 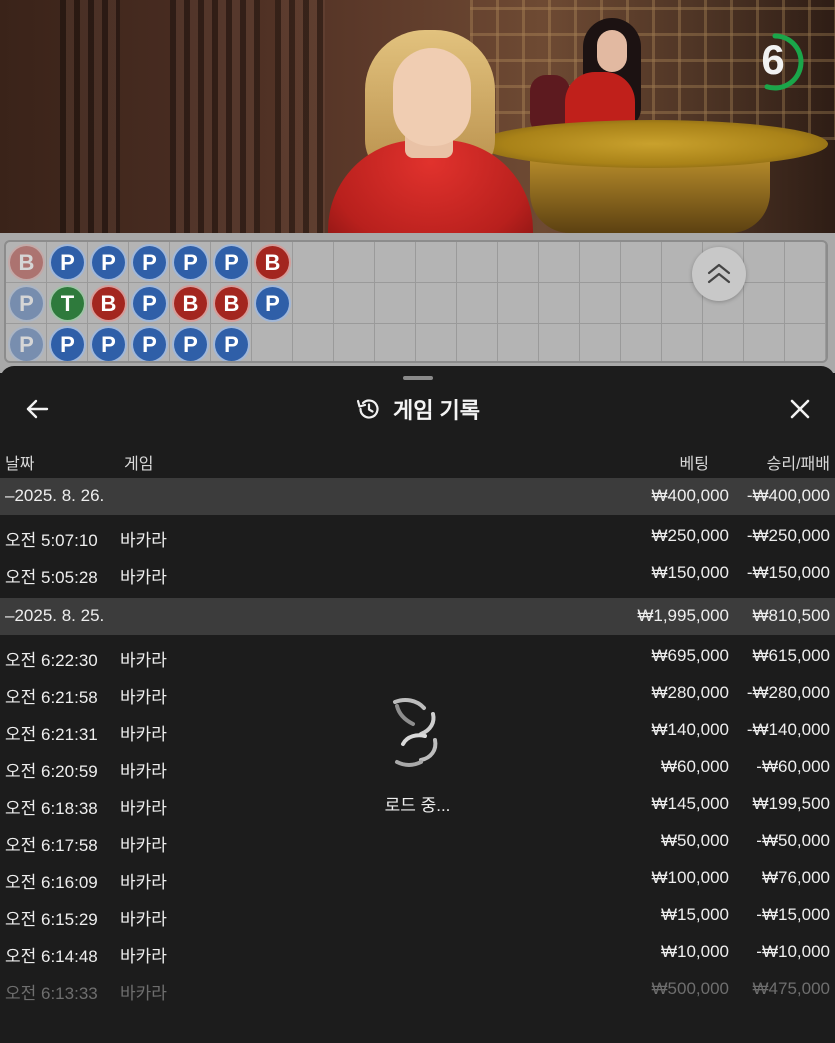 I want to click on row-win-loss: -₩280,000, so click(x=788, y=692).